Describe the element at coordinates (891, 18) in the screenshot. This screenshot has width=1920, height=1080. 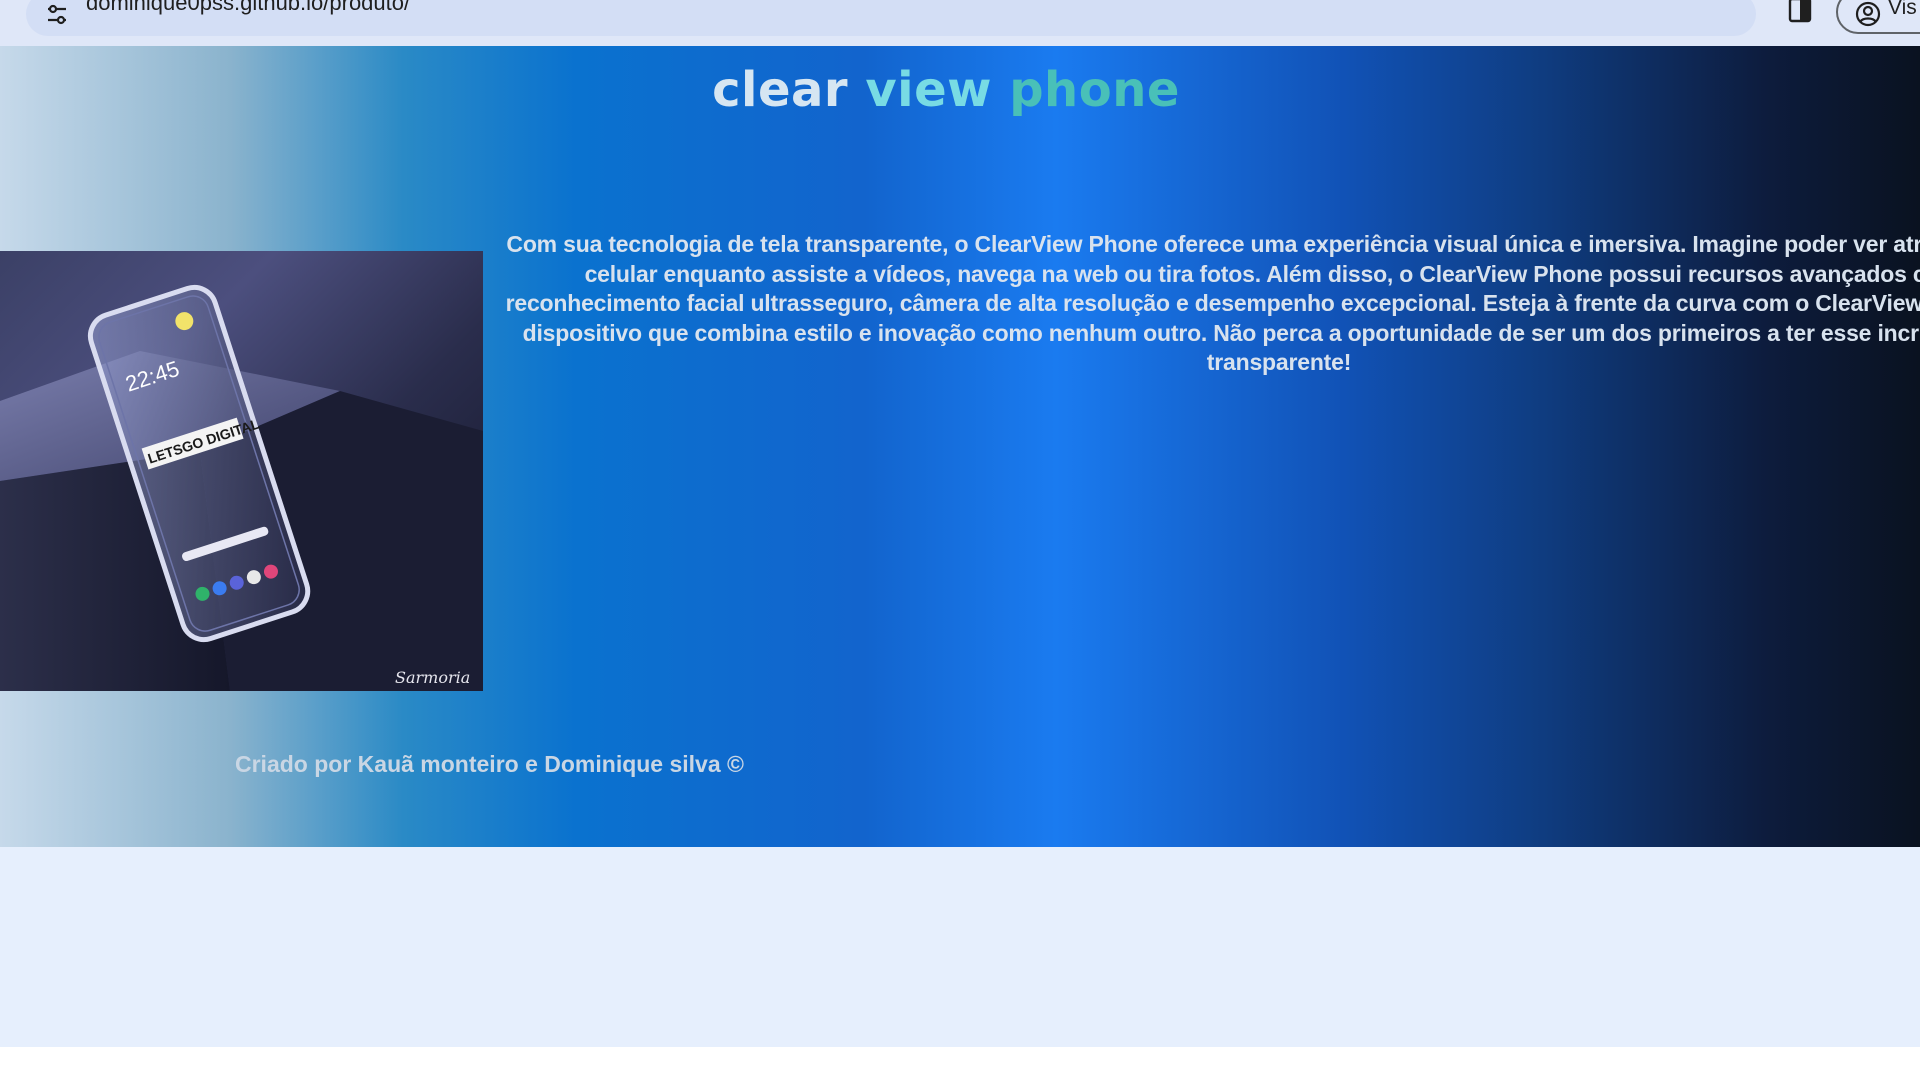
I see `address-bar: dominique0pss.github.io/produto/` at that location.